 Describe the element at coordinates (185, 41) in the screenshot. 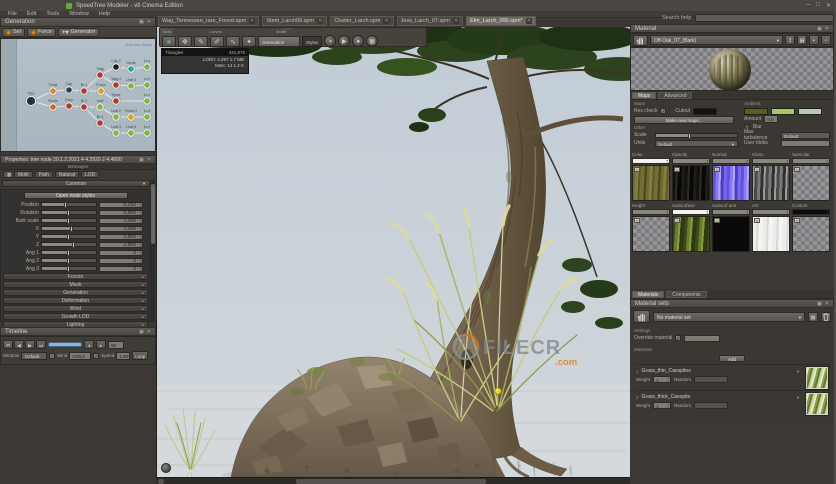

I see `pan-tool-button: ✥` at that location.